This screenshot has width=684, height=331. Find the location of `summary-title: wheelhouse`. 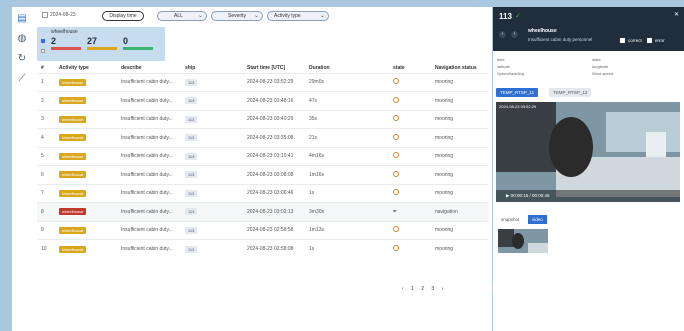

summary-title: wheelhouse is located at coordinates (64, 32).